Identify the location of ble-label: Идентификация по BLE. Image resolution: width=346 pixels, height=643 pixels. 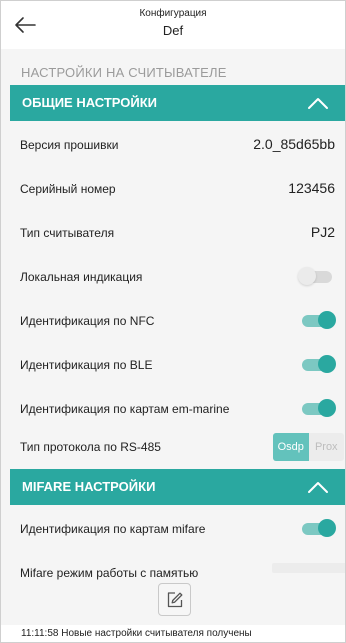
(86, 365).